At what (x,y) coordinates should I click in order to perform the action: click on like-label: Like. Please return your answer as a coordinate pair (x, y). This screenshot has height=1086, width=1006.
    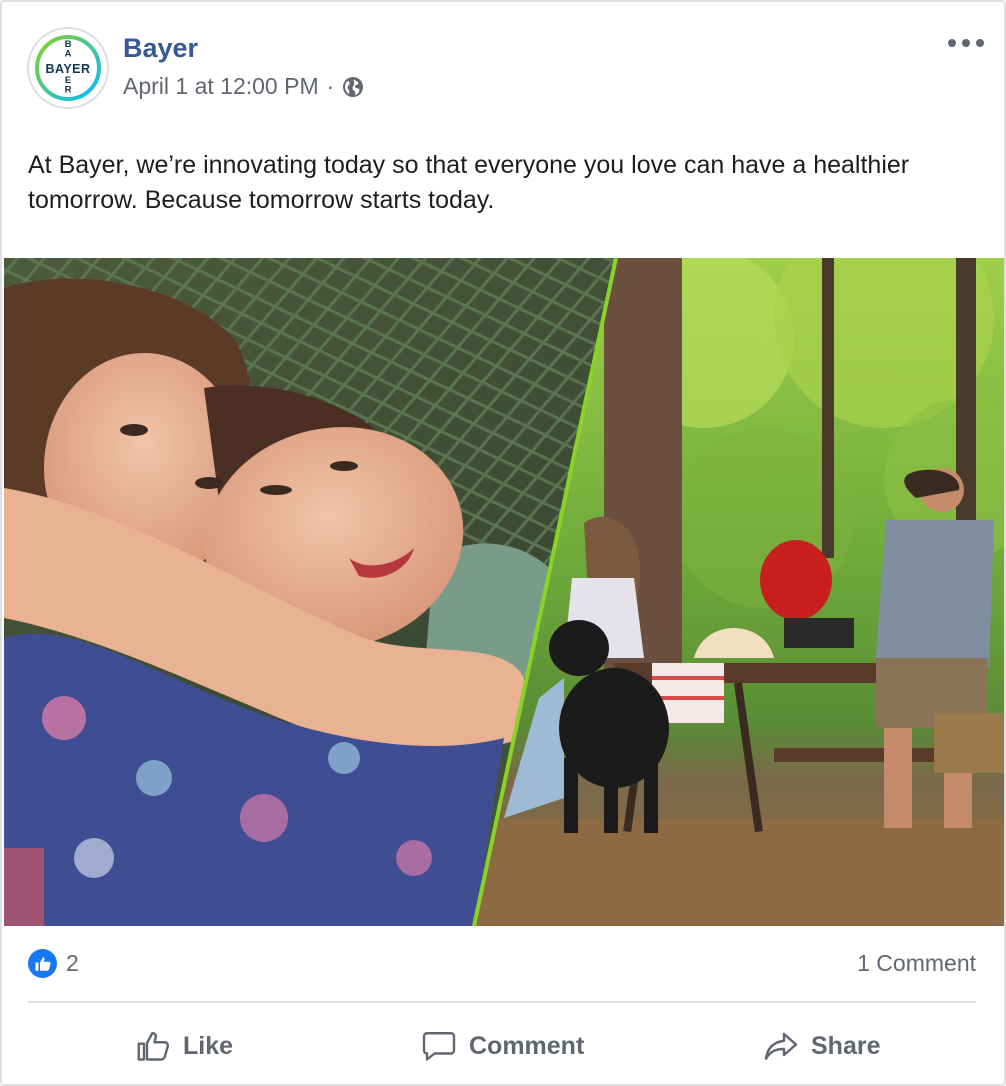
    Looking at the image, I should click on (208, 1045).